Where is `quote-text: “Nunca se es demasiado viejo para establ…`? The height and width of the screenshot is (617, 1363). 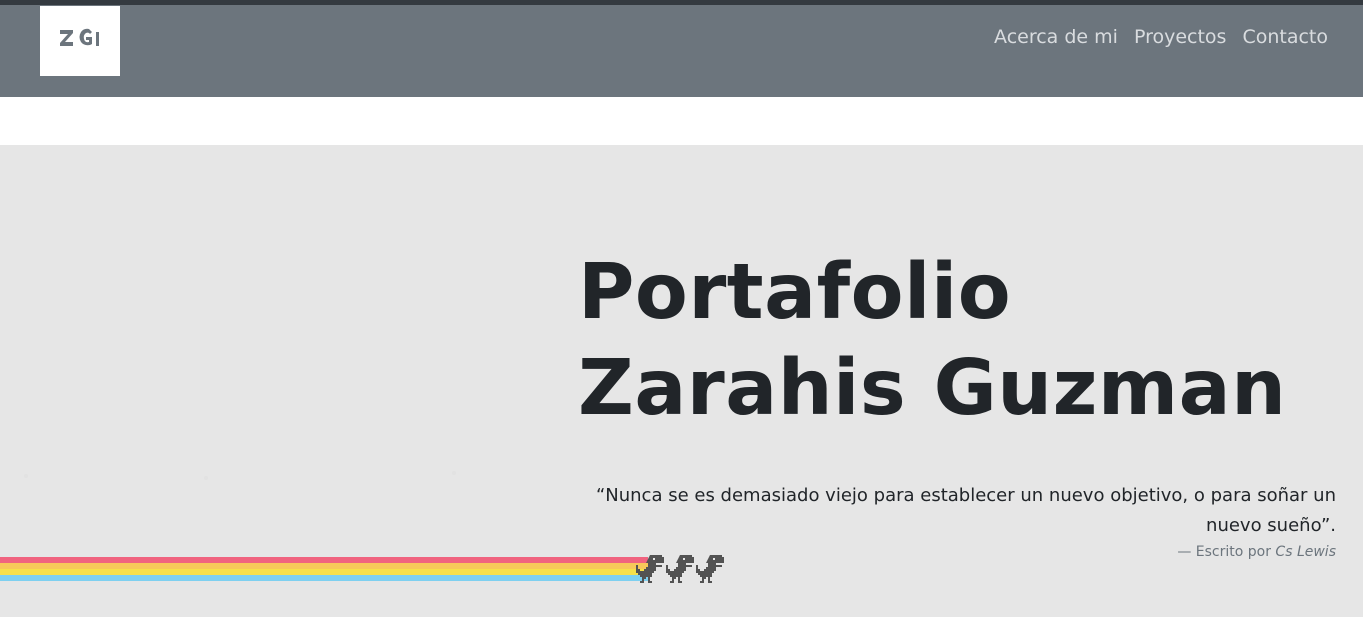
quote-text: “Nunca se es demasiado viejo para establ… is located at coordinates (965, 510).